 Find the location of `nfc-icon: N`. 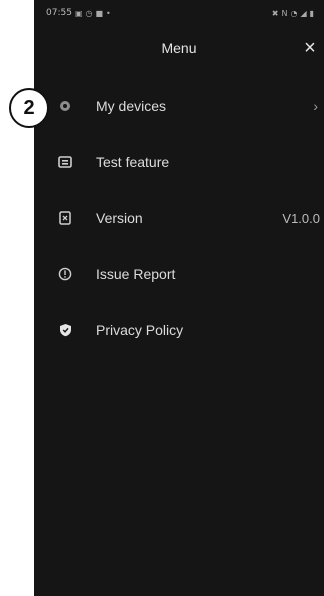

nfc-icon: N is located at coordinates (284, 13).